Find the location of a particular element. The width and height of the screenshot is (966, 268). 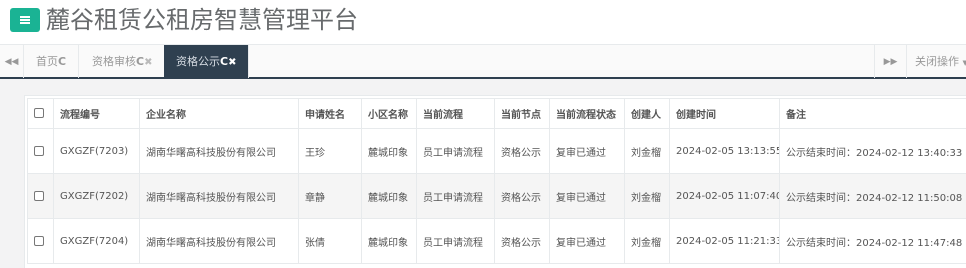

close-operations-dropdown: 关闭操作 ▼ is located at coordinates (936, 61).